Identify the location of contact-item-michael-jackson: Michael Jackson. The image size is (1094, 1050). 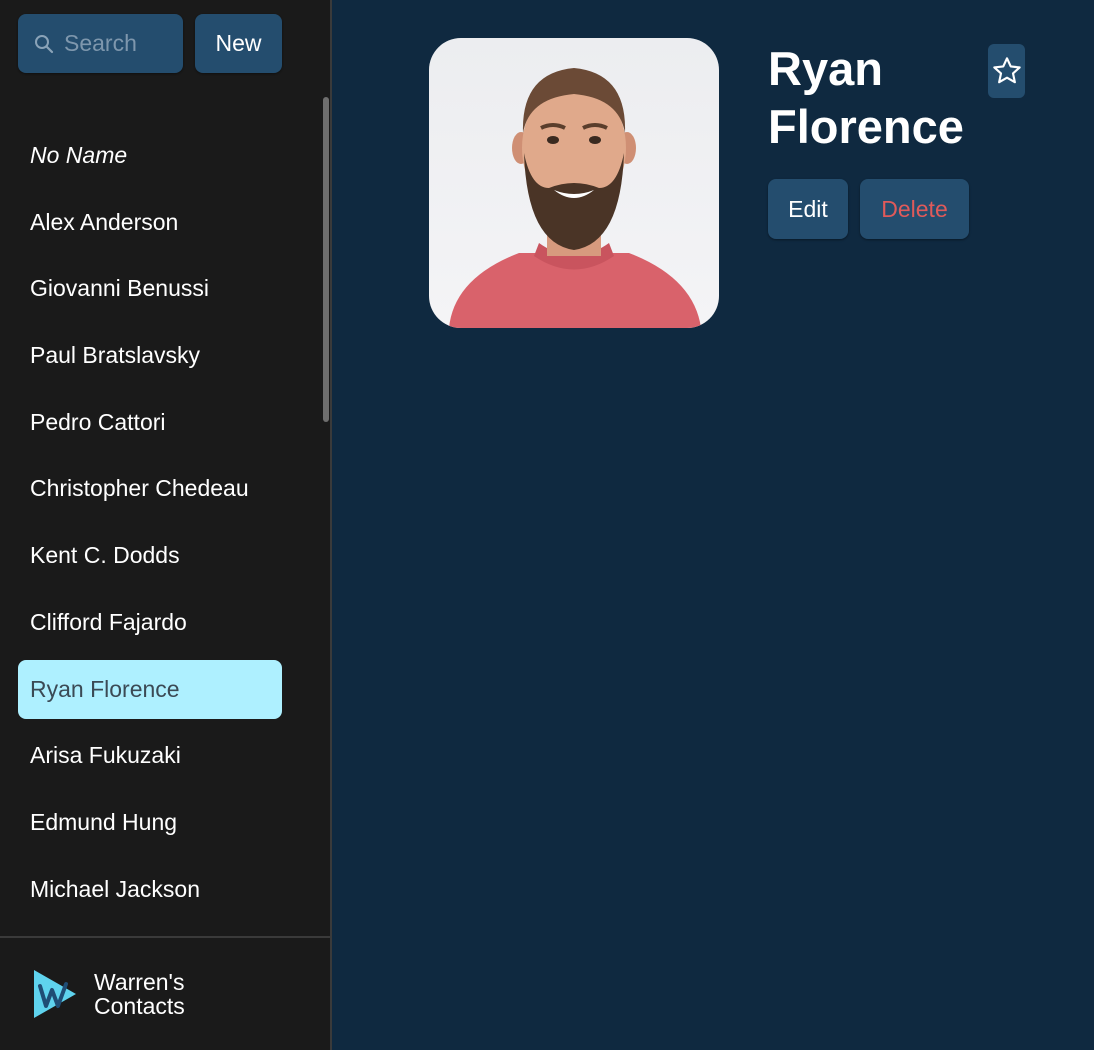
(150, 889).